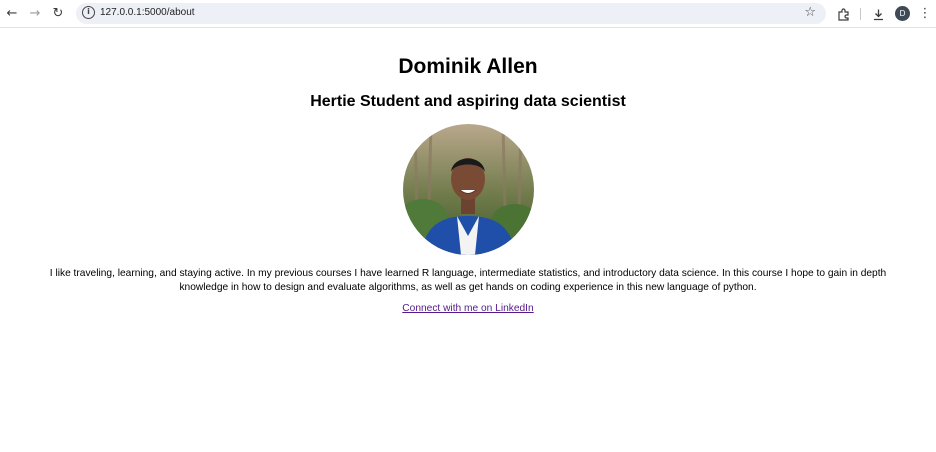 The width and height of the screenshot is (936, 452). I want to click on extensions-icon, so click(843, 14).